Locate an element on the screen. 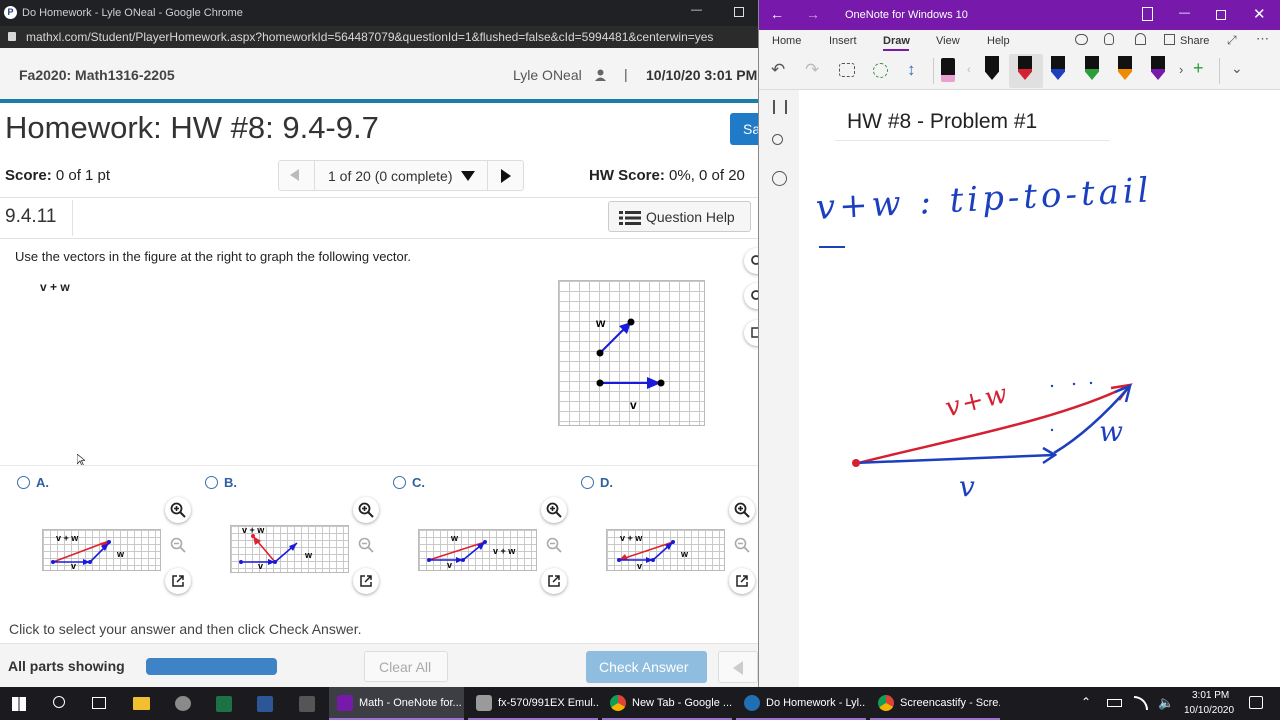 The image size is (1280, 720). progress-dropdown-icon is located at coordinates (468, 176).